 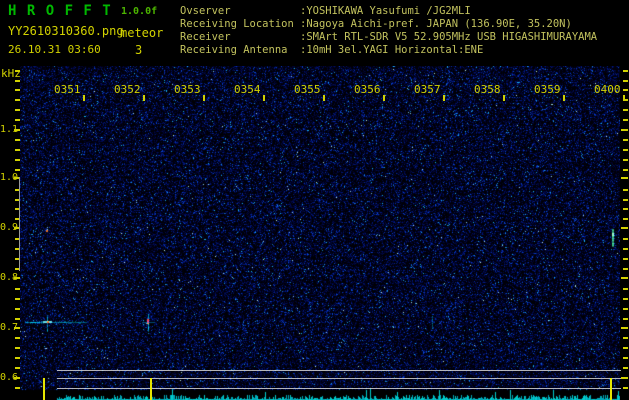 I want to click on time-tick-label: 0359, so click(x=547, y=89).